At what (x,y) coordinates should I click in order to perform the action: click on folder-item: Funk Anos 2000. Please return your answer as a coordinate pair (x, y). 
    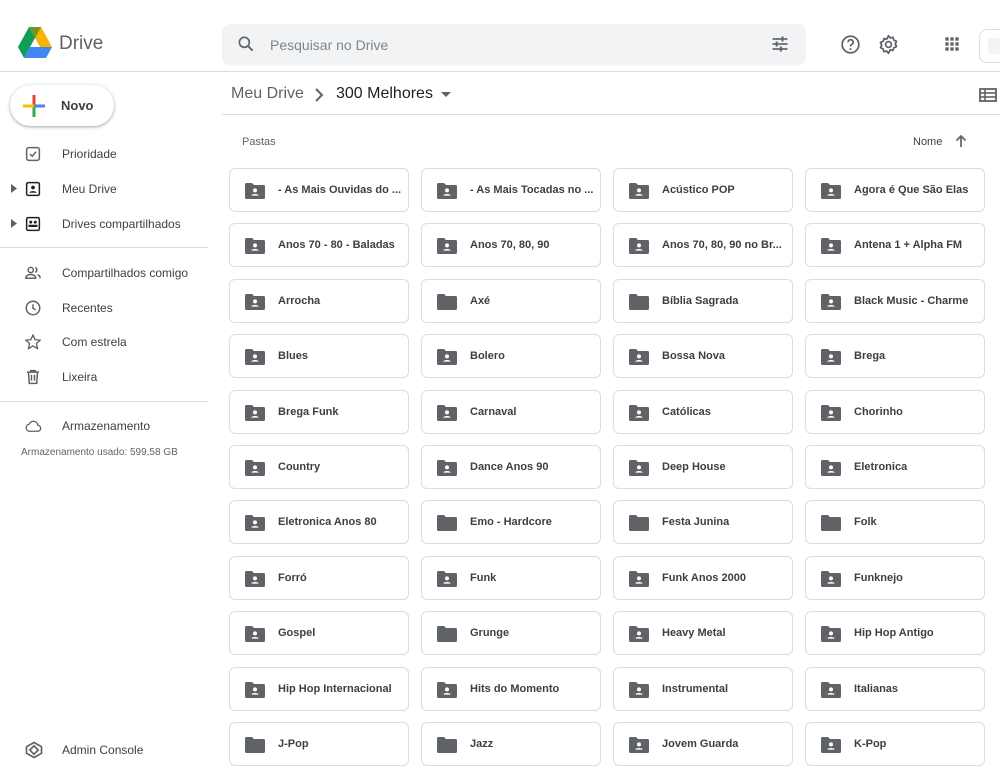
    Looking at the image, I should click on (703, 578).